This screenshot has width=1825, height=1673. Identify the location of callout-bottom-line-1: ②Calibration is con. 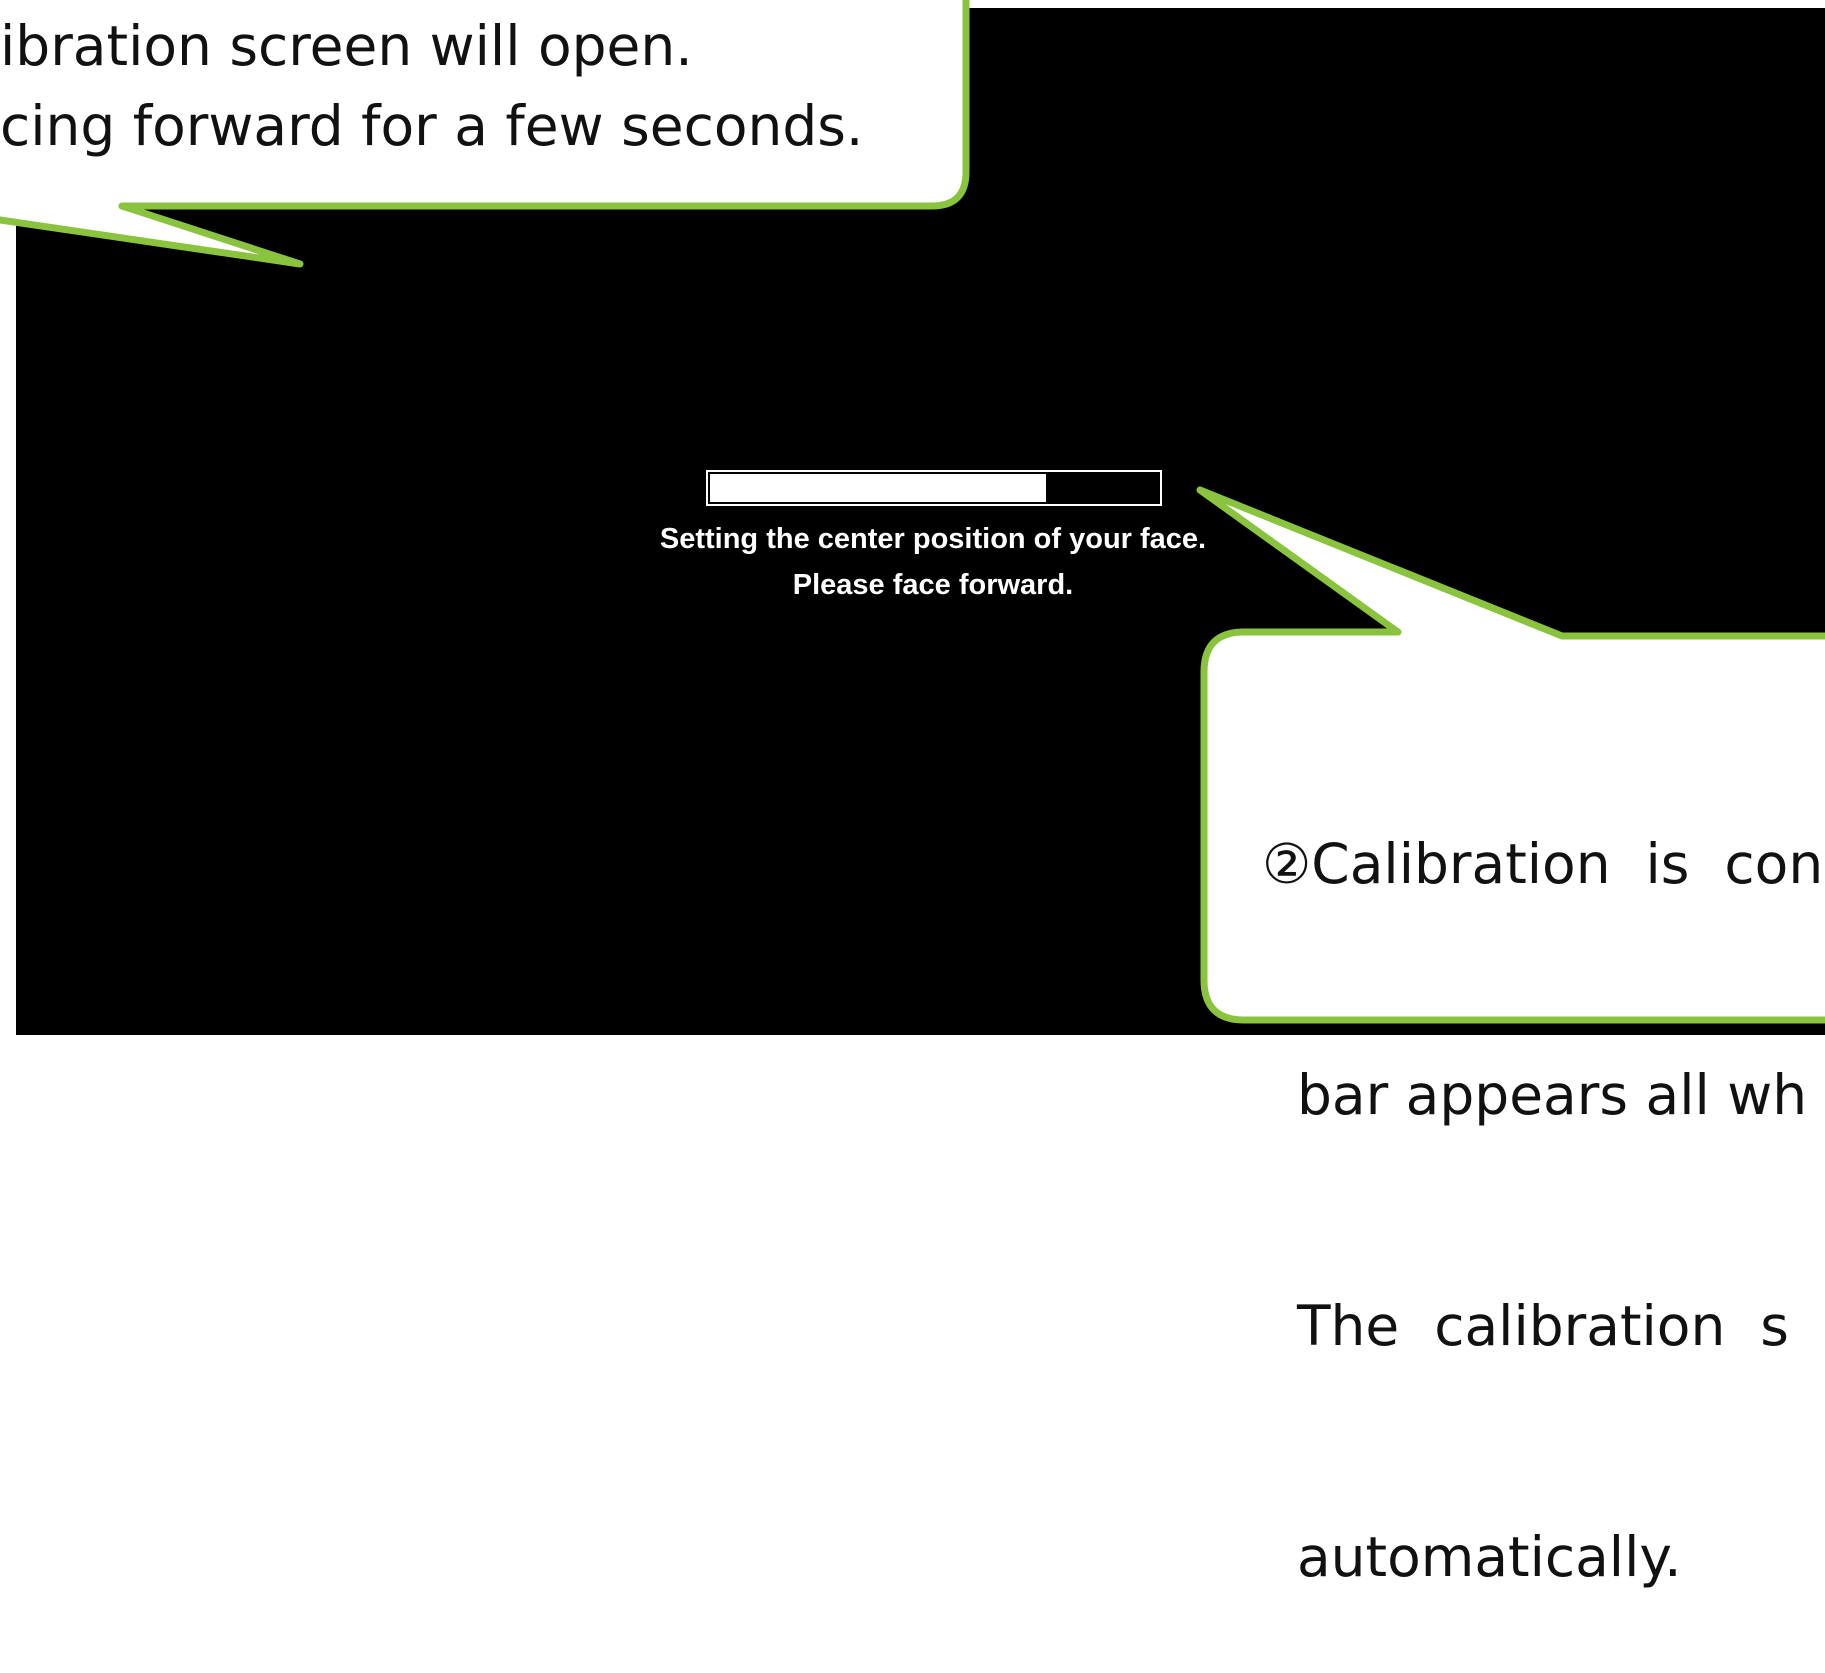
(1543, 864).